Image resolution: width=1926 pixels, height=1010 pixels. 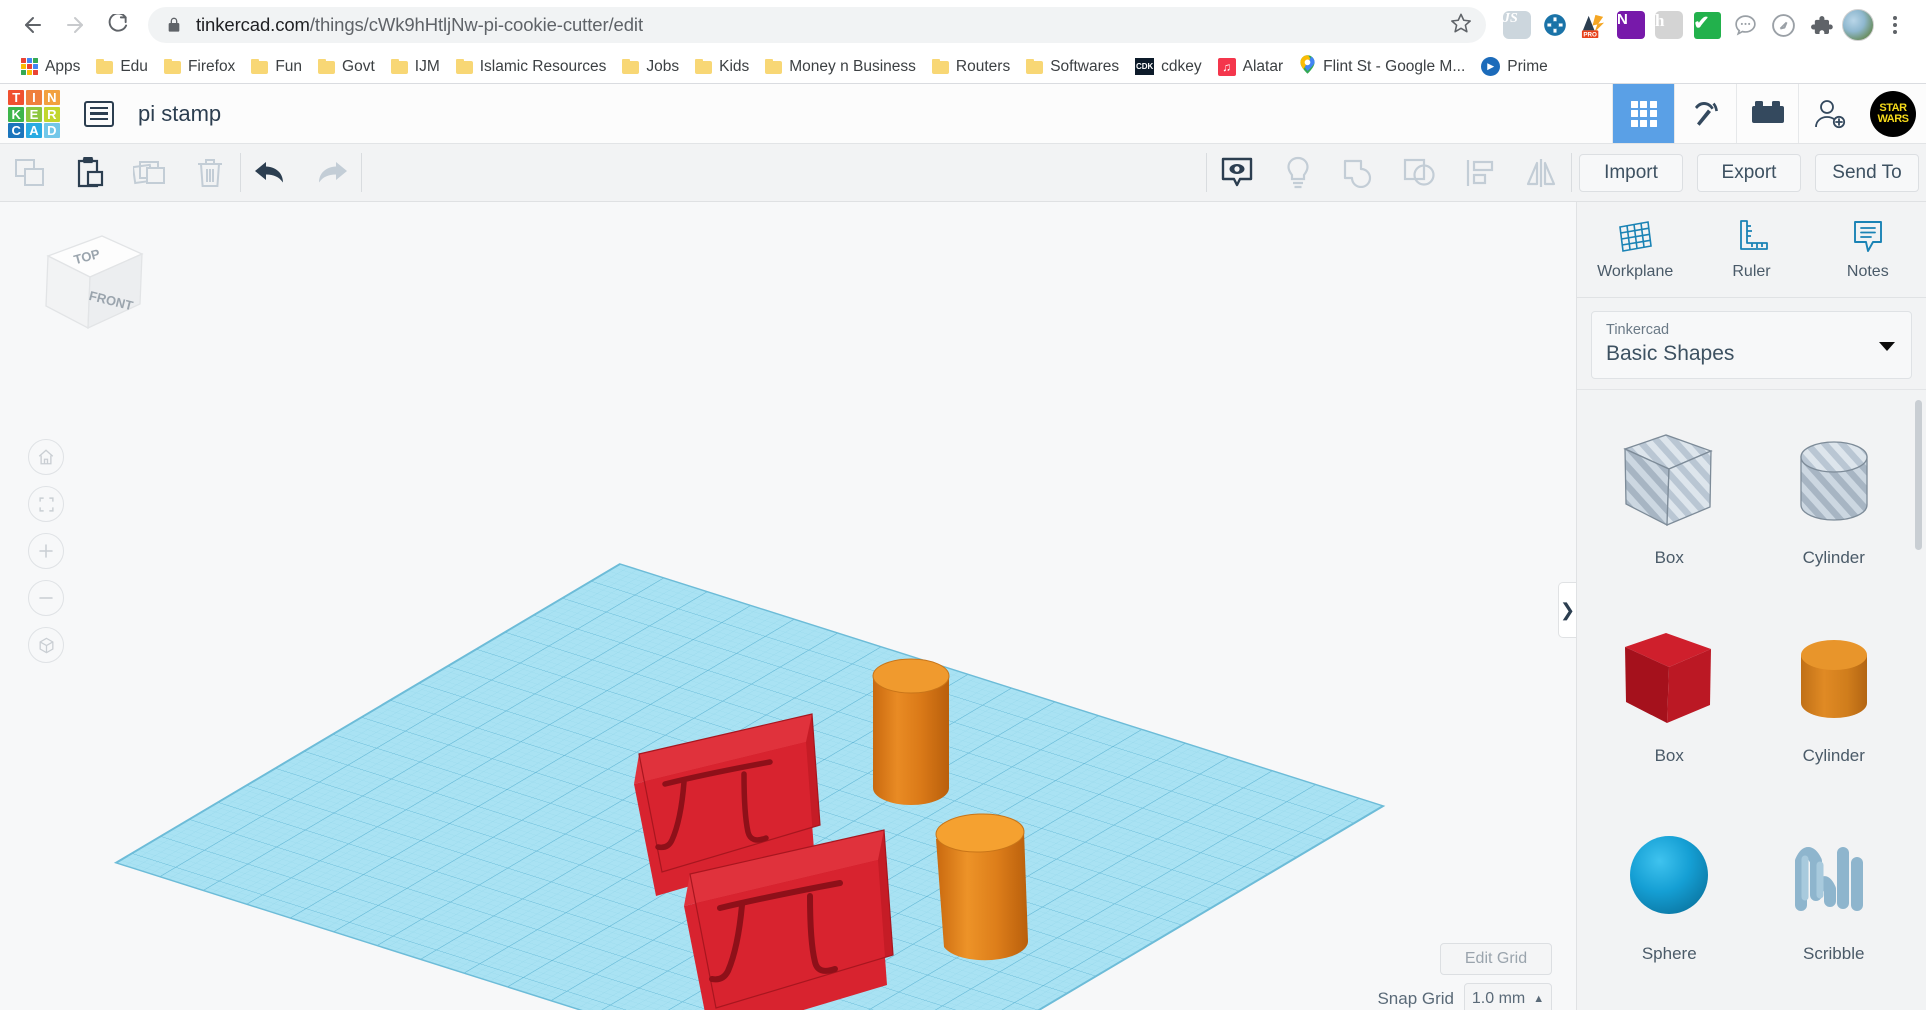 I want to click on chrome-menu-kebab-icon, so click(x=1895, y=25).